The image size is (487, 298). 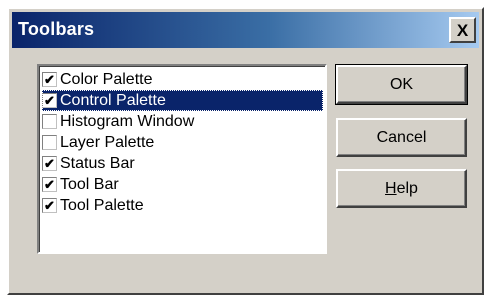 What do you see at coordinates (182, 100) in the screenshot?
I see `list-item-control-palette: Control Palette` at bounding box center [182, 100].